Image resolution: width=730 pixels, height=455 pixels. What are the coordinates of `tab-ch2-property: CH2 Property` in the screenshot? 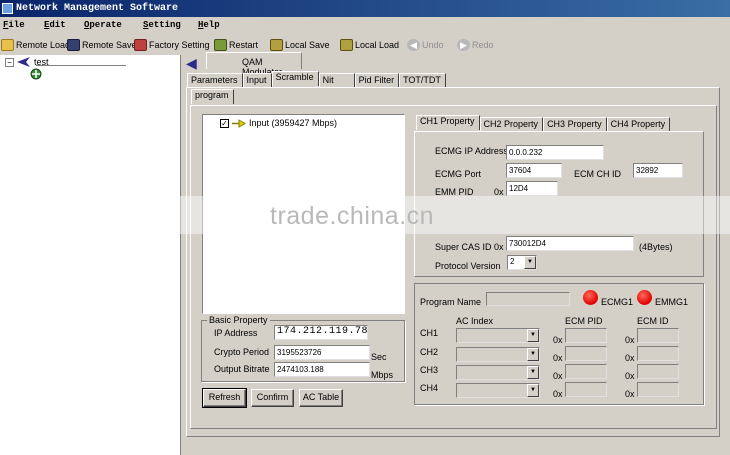 It's located at (511, 124).